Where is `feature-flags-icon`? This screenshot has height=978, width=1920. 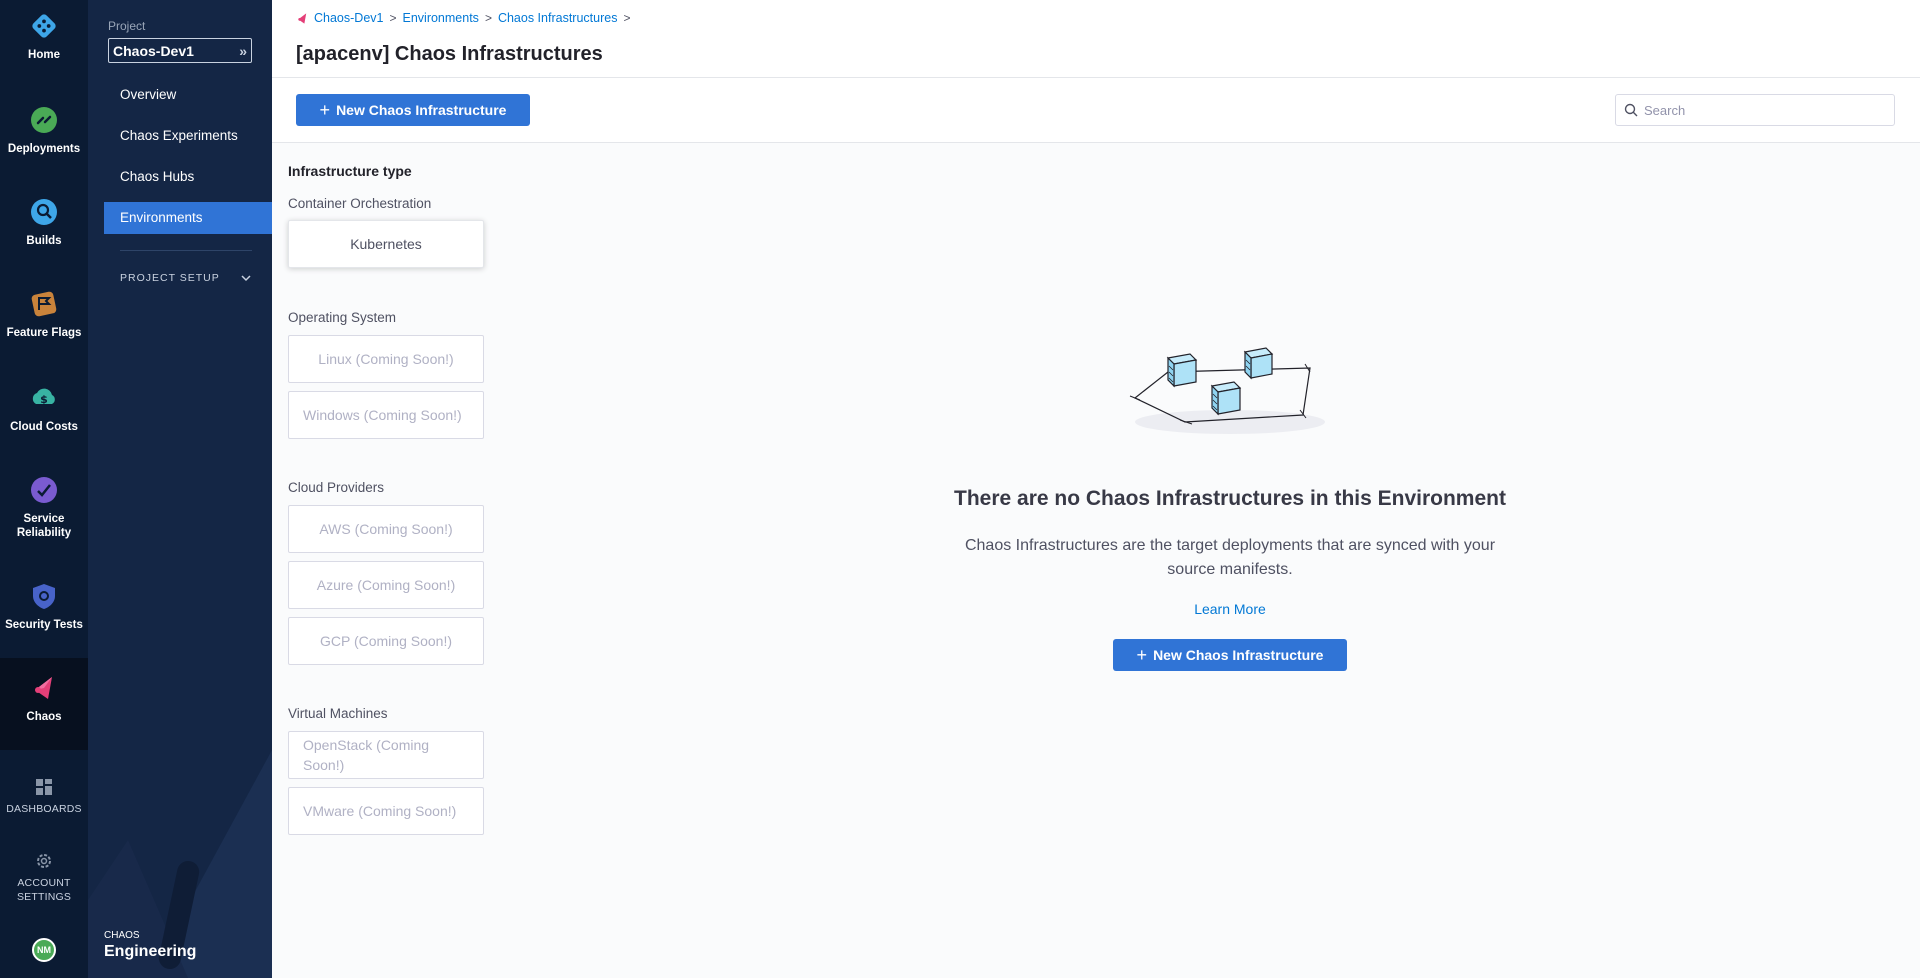 feature-flags-icon is located at coordinates (44, 304).